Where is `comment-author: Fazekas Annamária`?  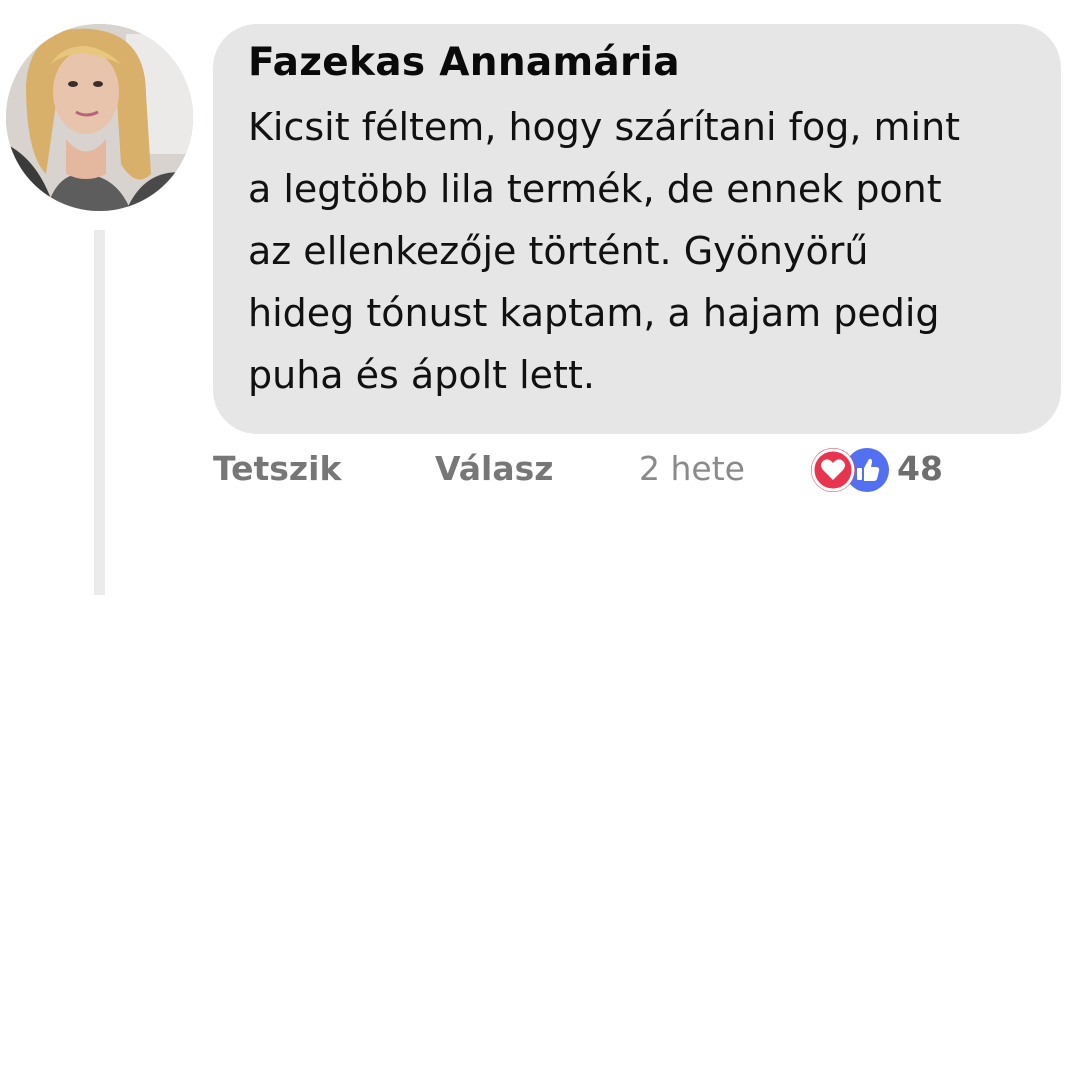 comment-author: Fazekas Annamária is located at coordinates (639, 63).